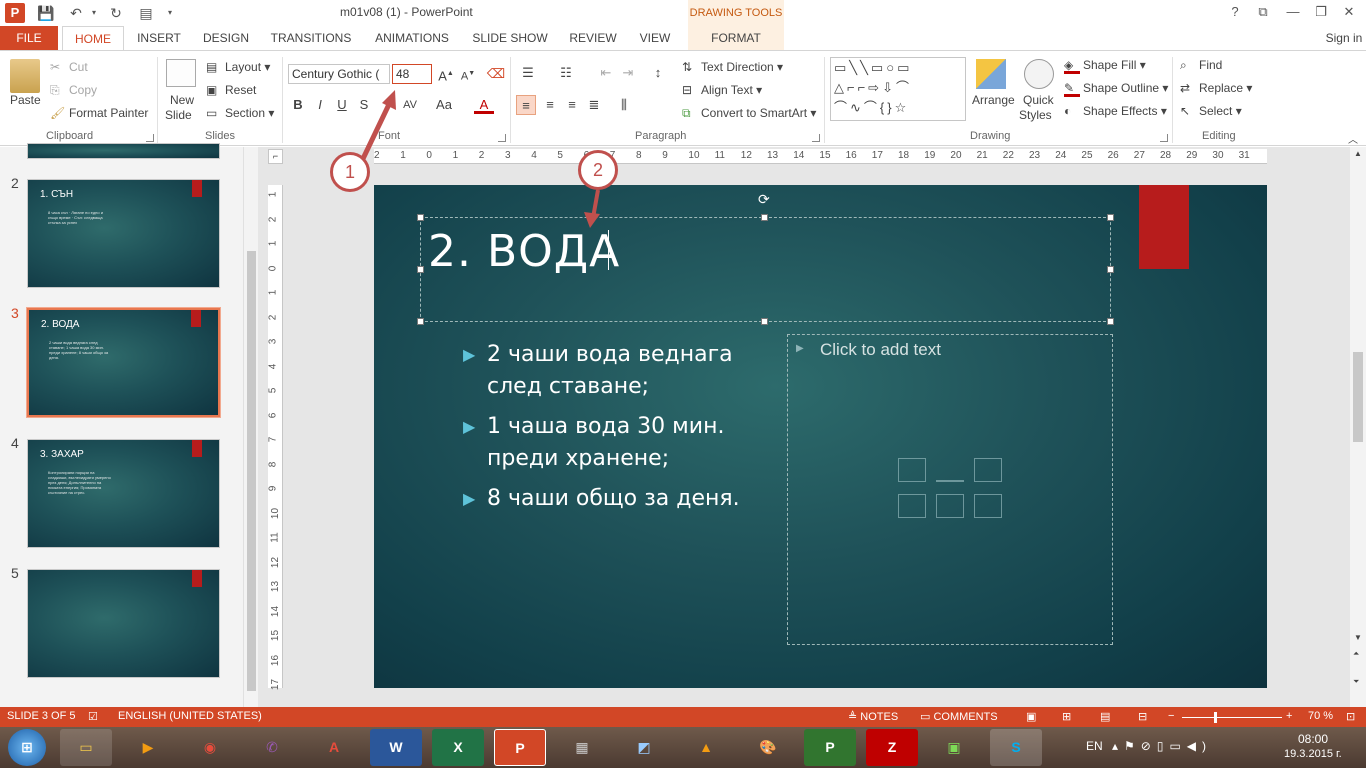 The width and height of the screenshot is (1366, 768). What do you see at coordinates (1321, 12) in the screenshot?
I see `restore-button: ❐` at bounding box center [1321, 12].